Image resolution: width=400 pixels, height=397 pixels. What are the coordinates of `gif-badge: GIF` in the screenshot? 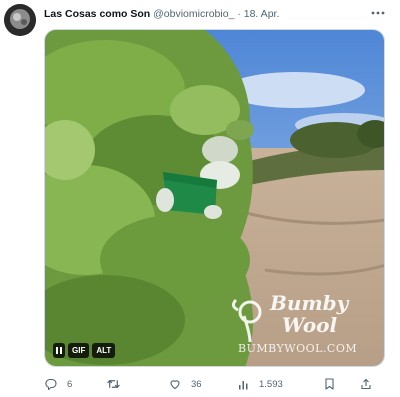 It's located at (79, 350).